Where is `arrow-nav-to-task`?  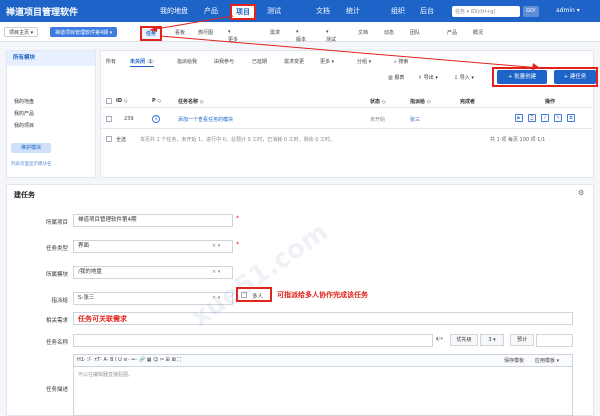
arrow-nav-to-task is located at coordinates (191, 23).